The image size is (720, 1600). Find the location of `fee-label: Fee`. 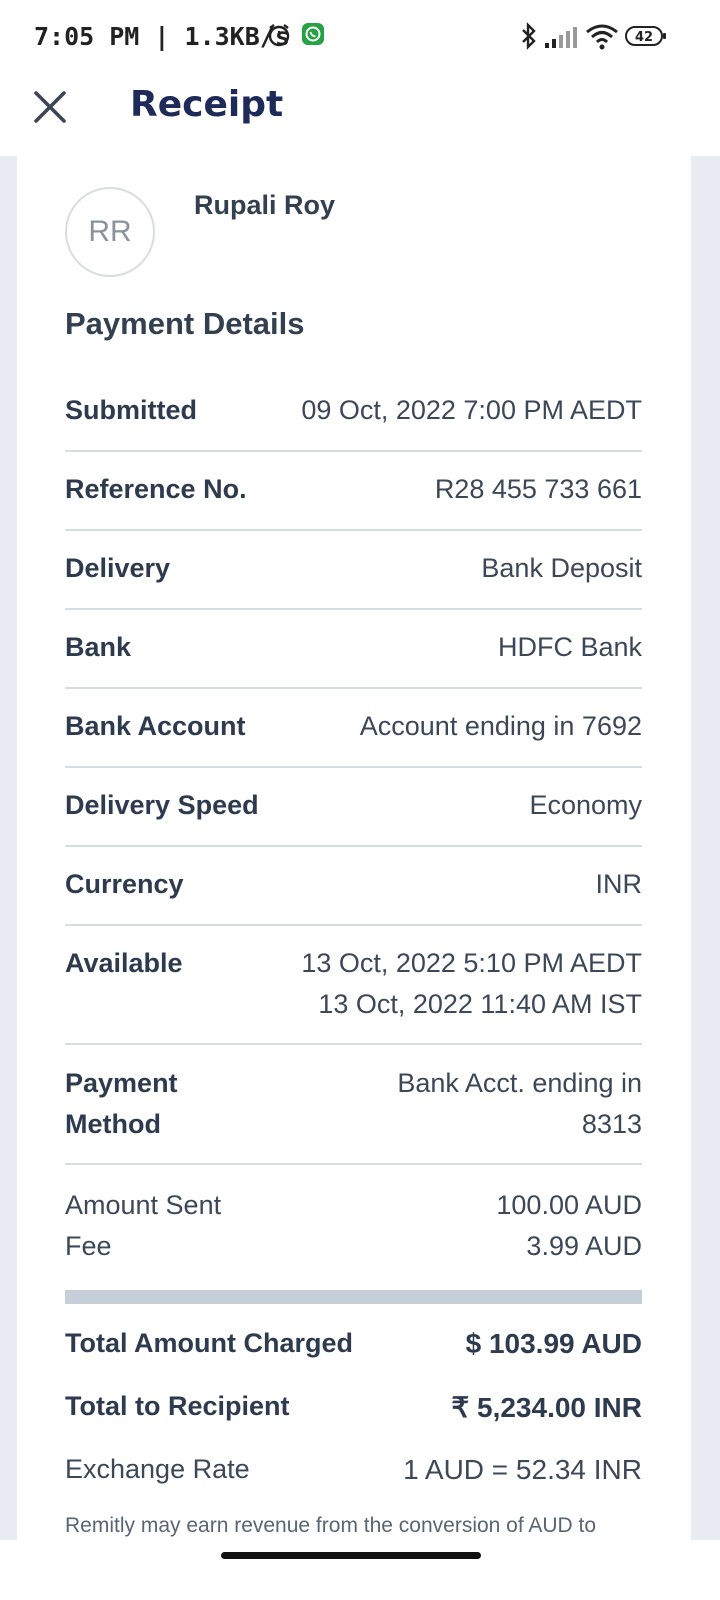

fee-label: Fee is located at coordinates (88, 1246).